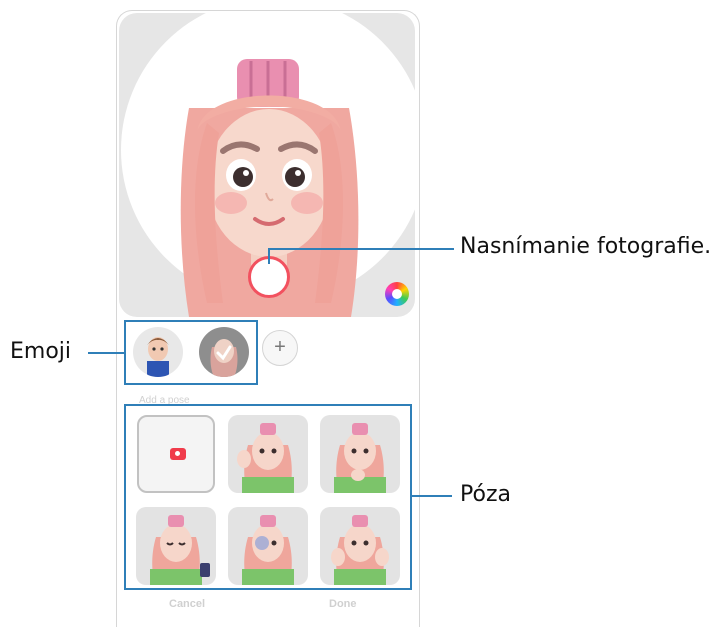  I want to click on capture-callout: Nasnímanie fotografie., so click(586, 246).